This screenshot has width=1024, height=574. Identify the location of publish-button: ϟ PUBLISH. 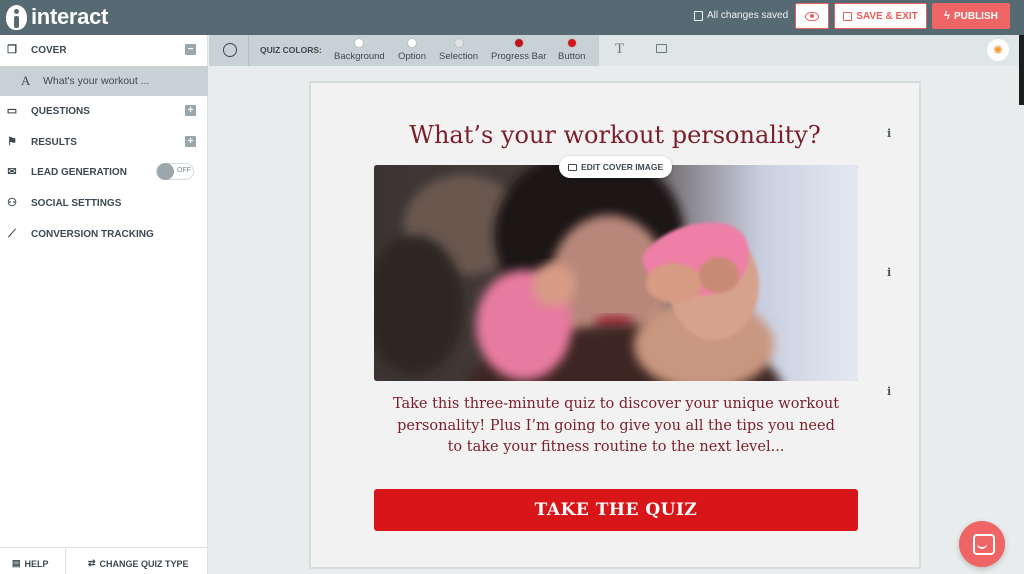
(971, 16).